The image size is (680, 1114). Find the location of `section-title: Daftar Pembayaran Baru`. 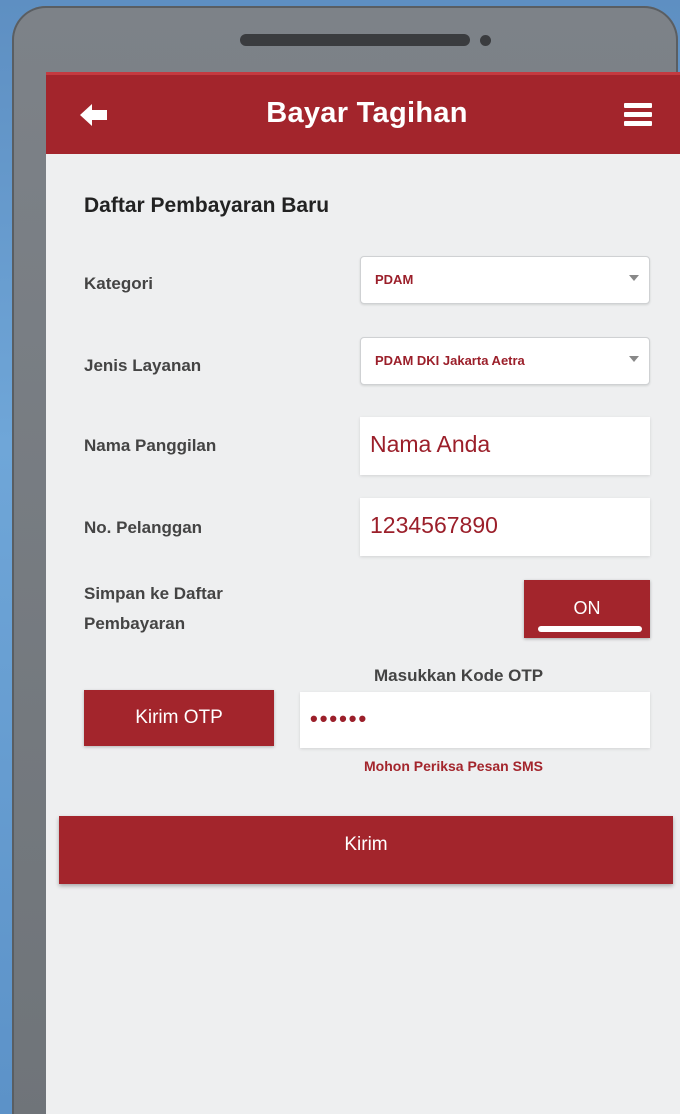

section-title: Daftar Pembayaran Baru is located at coordinates (207, 205).